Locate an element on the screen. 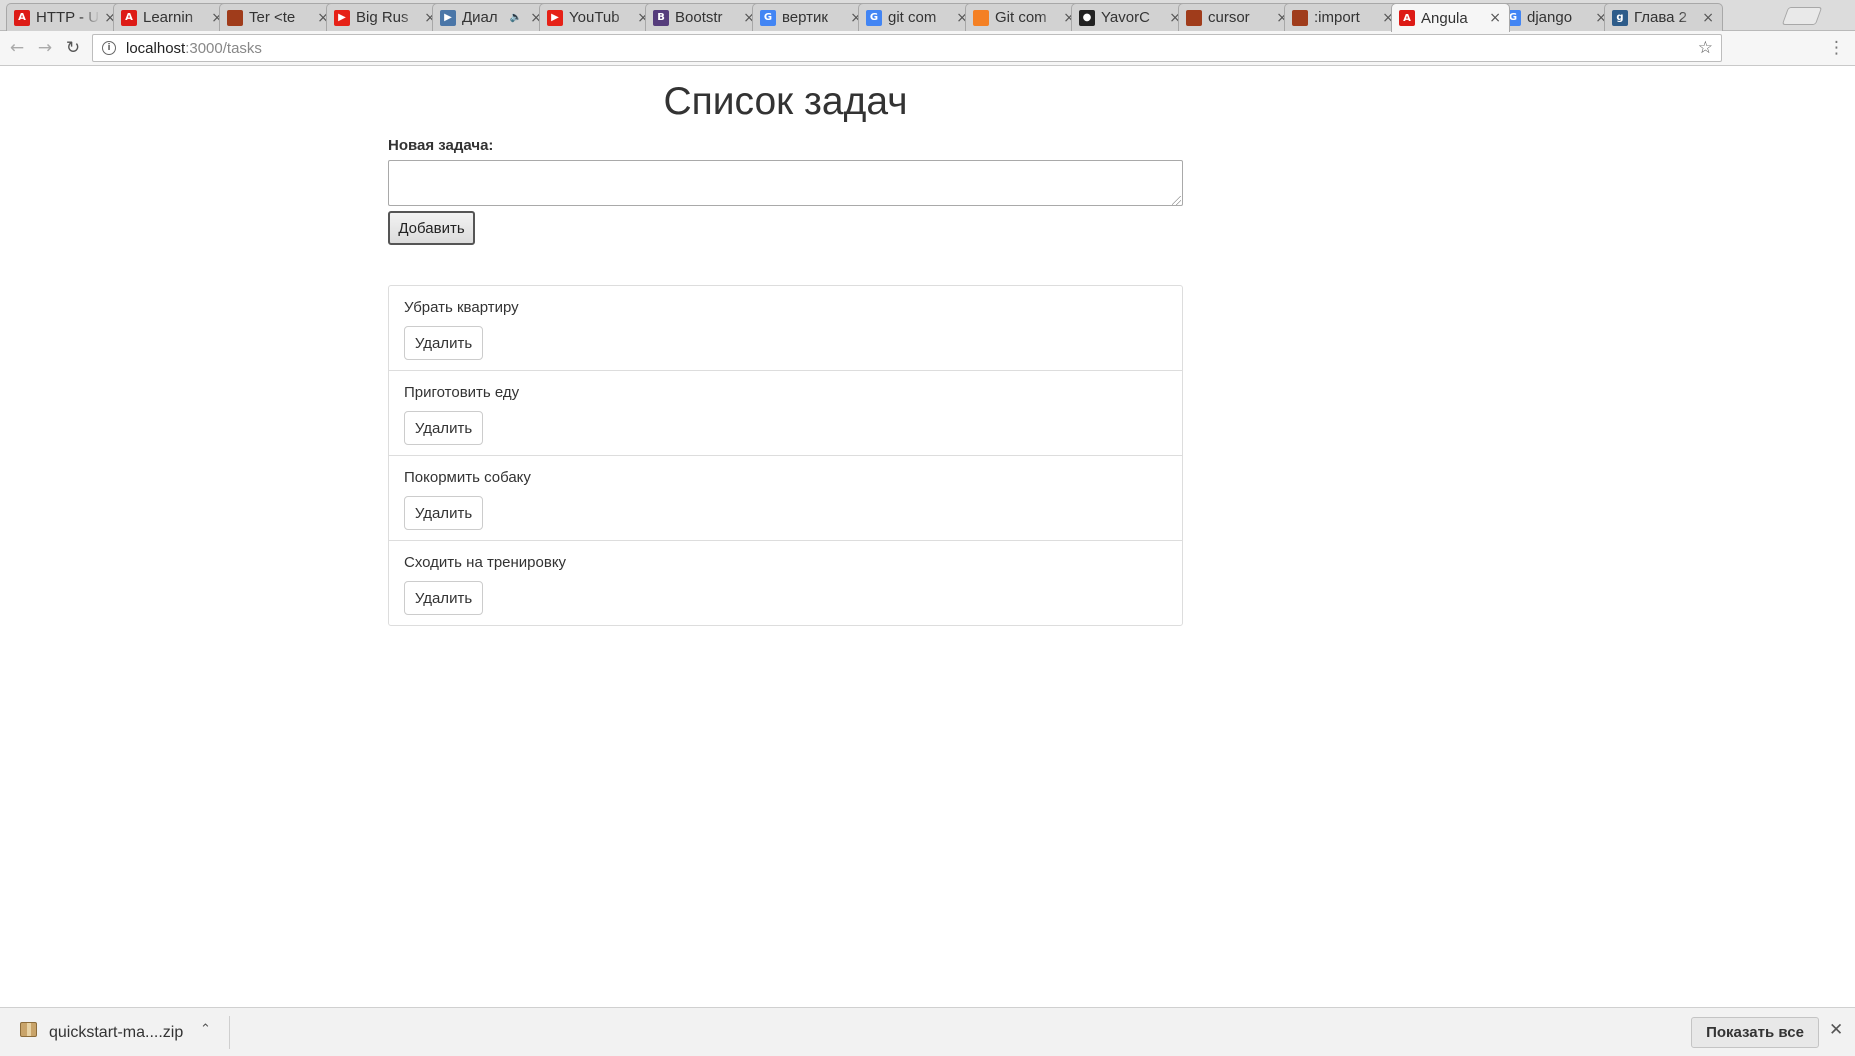 The image size is (1855, 1056). browser-tab: :import × is located at coordinates (1343, 17).